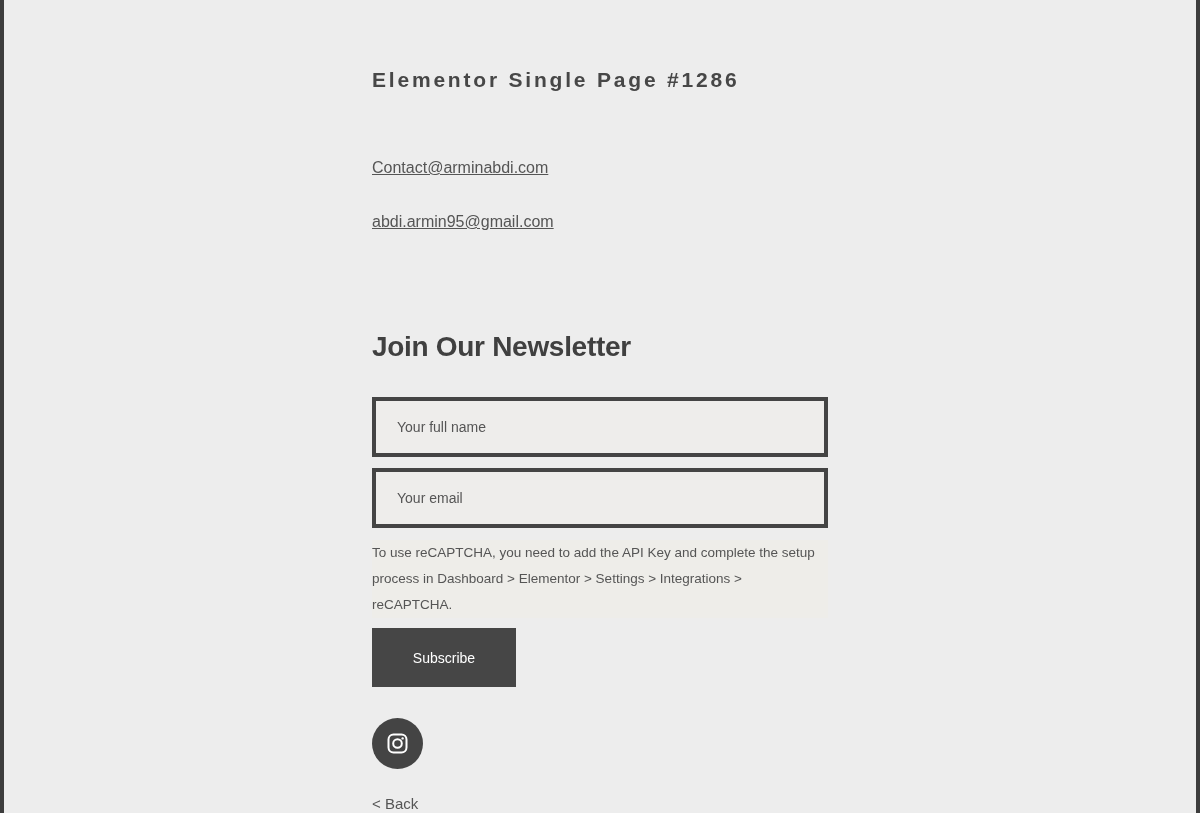 The width and height of the screenshot is (1200, 813). Describe the element at coordinates (556, 80) in the screenshot. I see `page-title: Elementor Single Page #1286` at that location.